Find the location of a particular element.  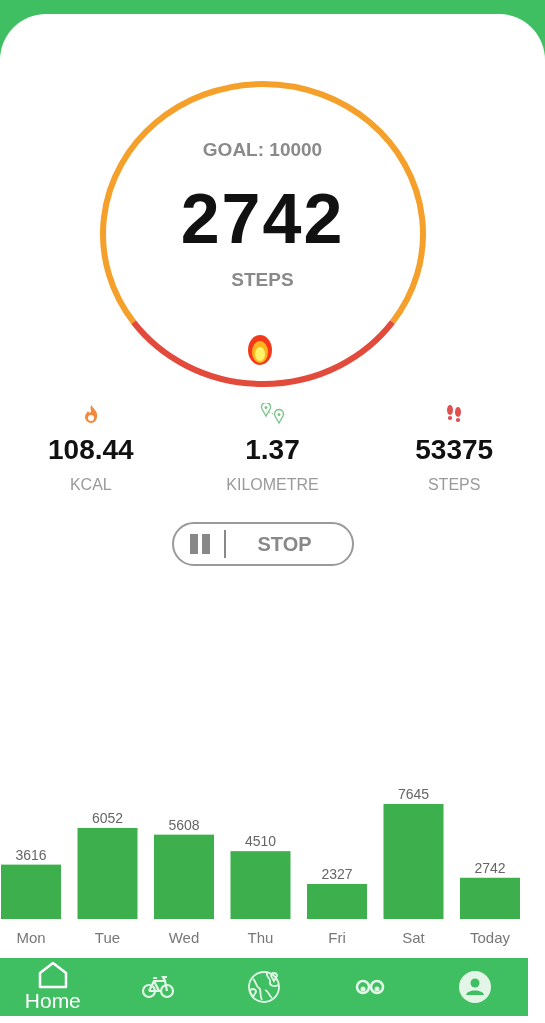

pause-icon is located at coordinates (199, 544).